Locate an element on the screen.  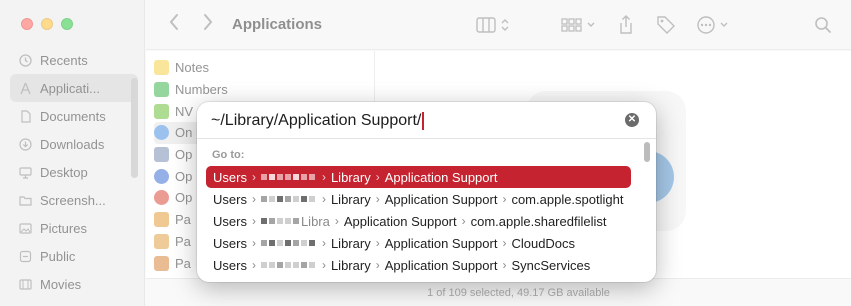
text-caret is located at coordinates (423, 121).